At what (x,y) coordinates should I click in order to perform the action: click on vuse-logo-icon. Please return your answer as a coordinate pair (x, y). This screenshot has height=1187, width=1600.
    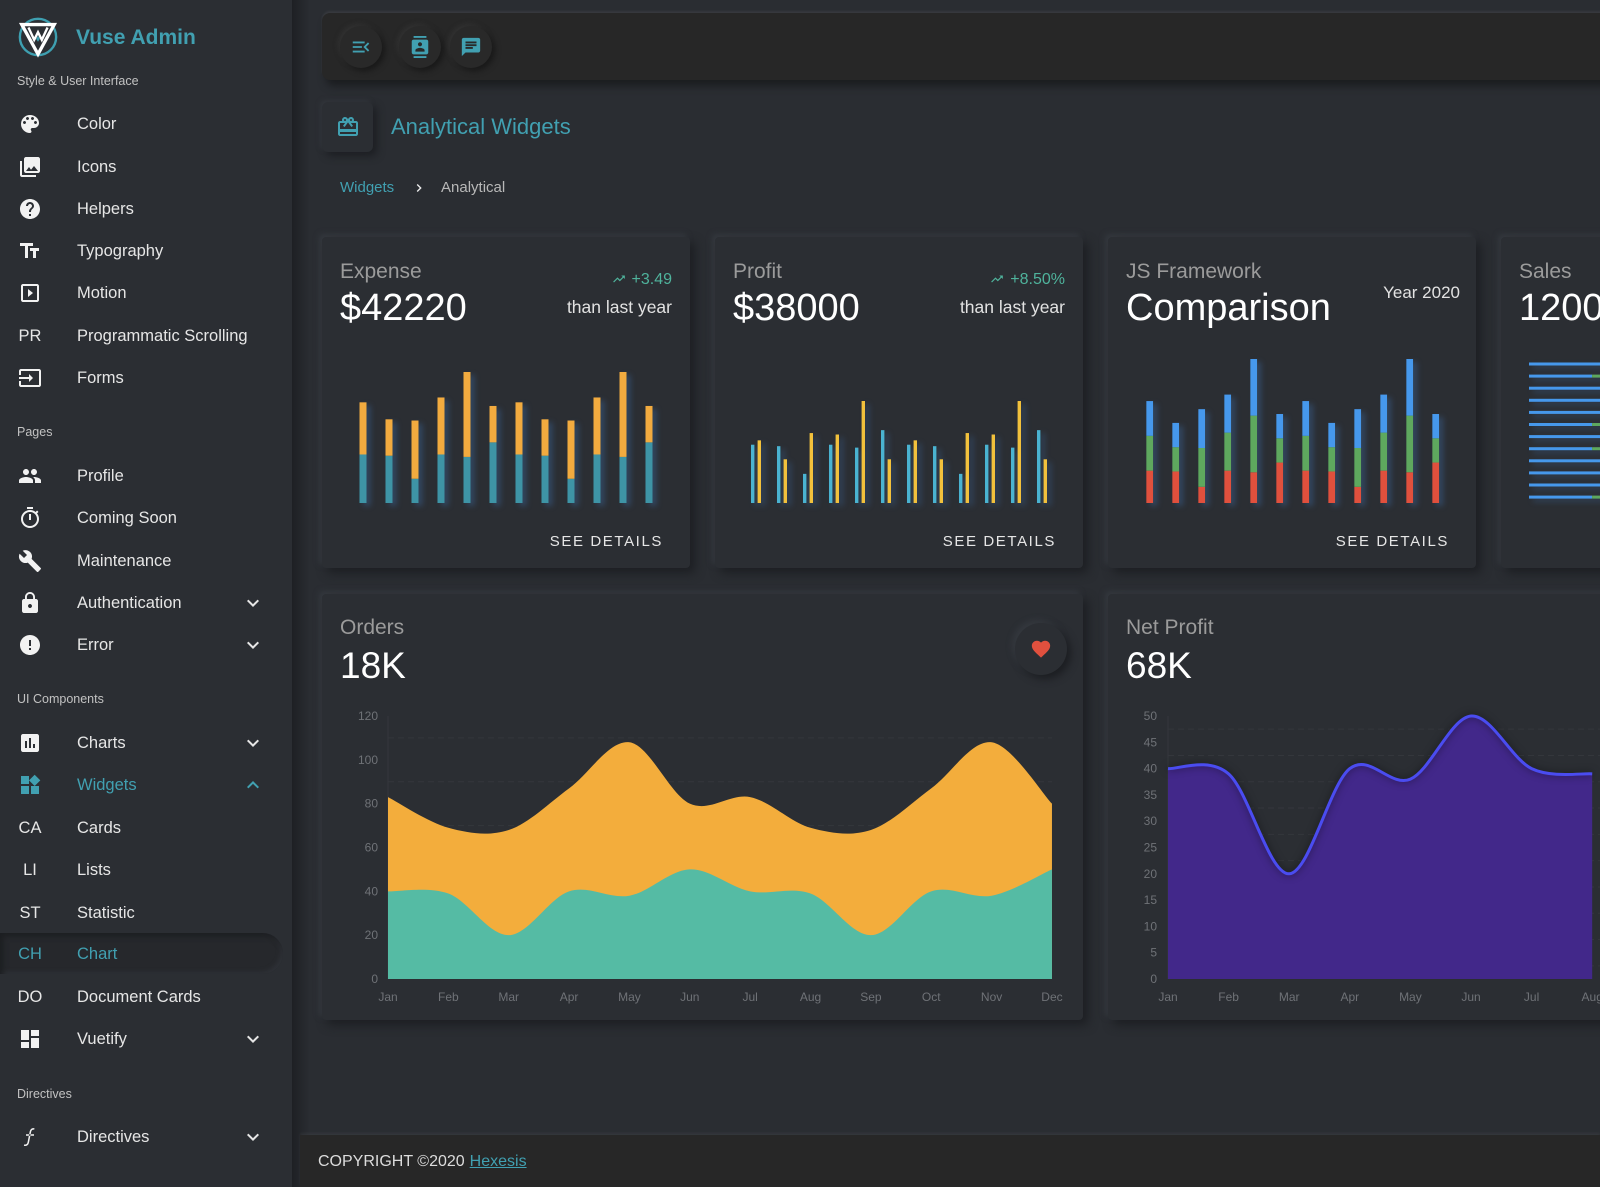
    Looking at the image, I should click on (38, 37).